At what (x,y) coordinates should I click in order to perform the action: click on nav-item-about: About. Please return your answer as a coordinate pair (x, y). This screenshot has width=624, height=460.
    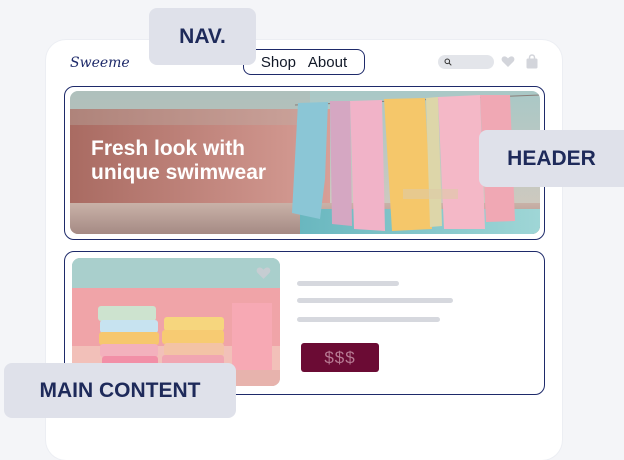
    Looking at the image, I should click on (327, 62).